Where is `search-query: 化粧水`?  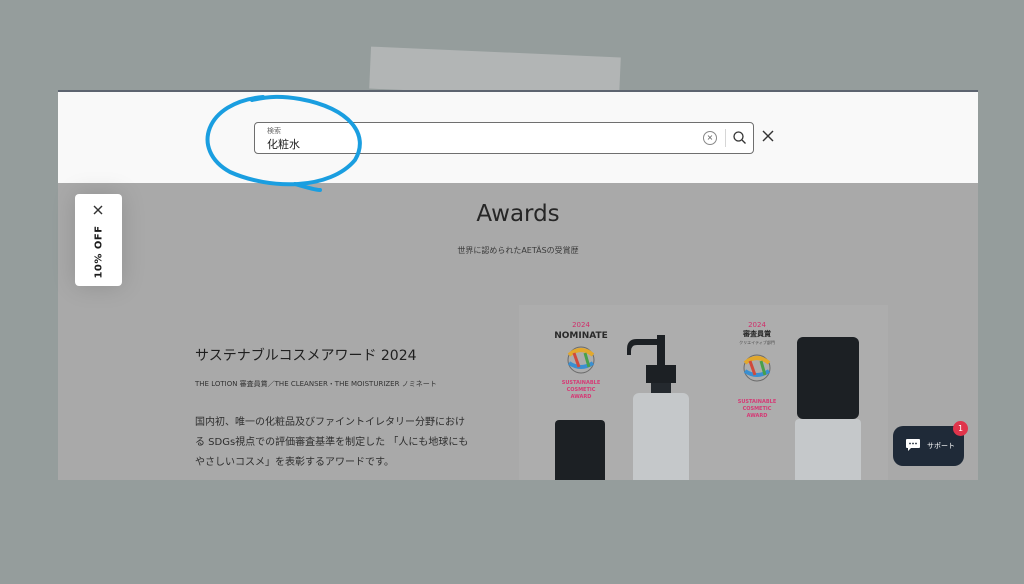
search-query: 化粧水 is located at coordinates (283, 144).